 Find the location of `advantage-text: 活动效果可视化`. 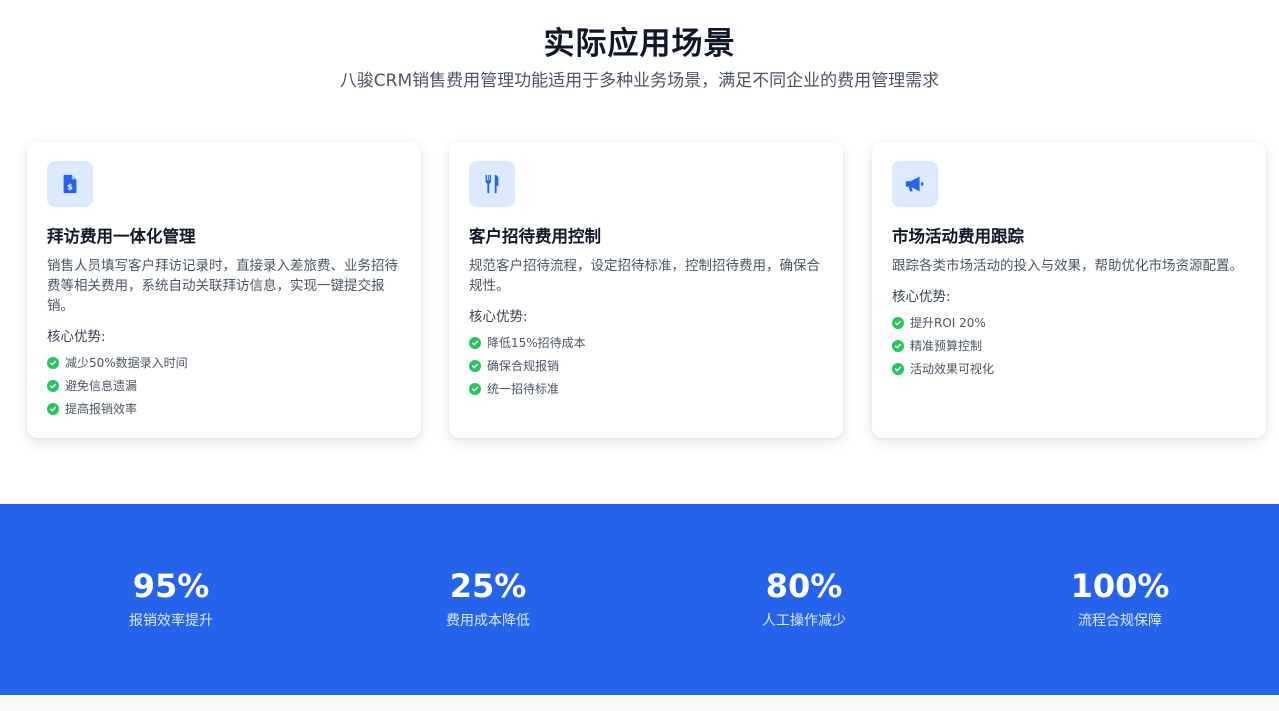

advantage-text: 活动效果可视化 is located at coordinates (952, 369).